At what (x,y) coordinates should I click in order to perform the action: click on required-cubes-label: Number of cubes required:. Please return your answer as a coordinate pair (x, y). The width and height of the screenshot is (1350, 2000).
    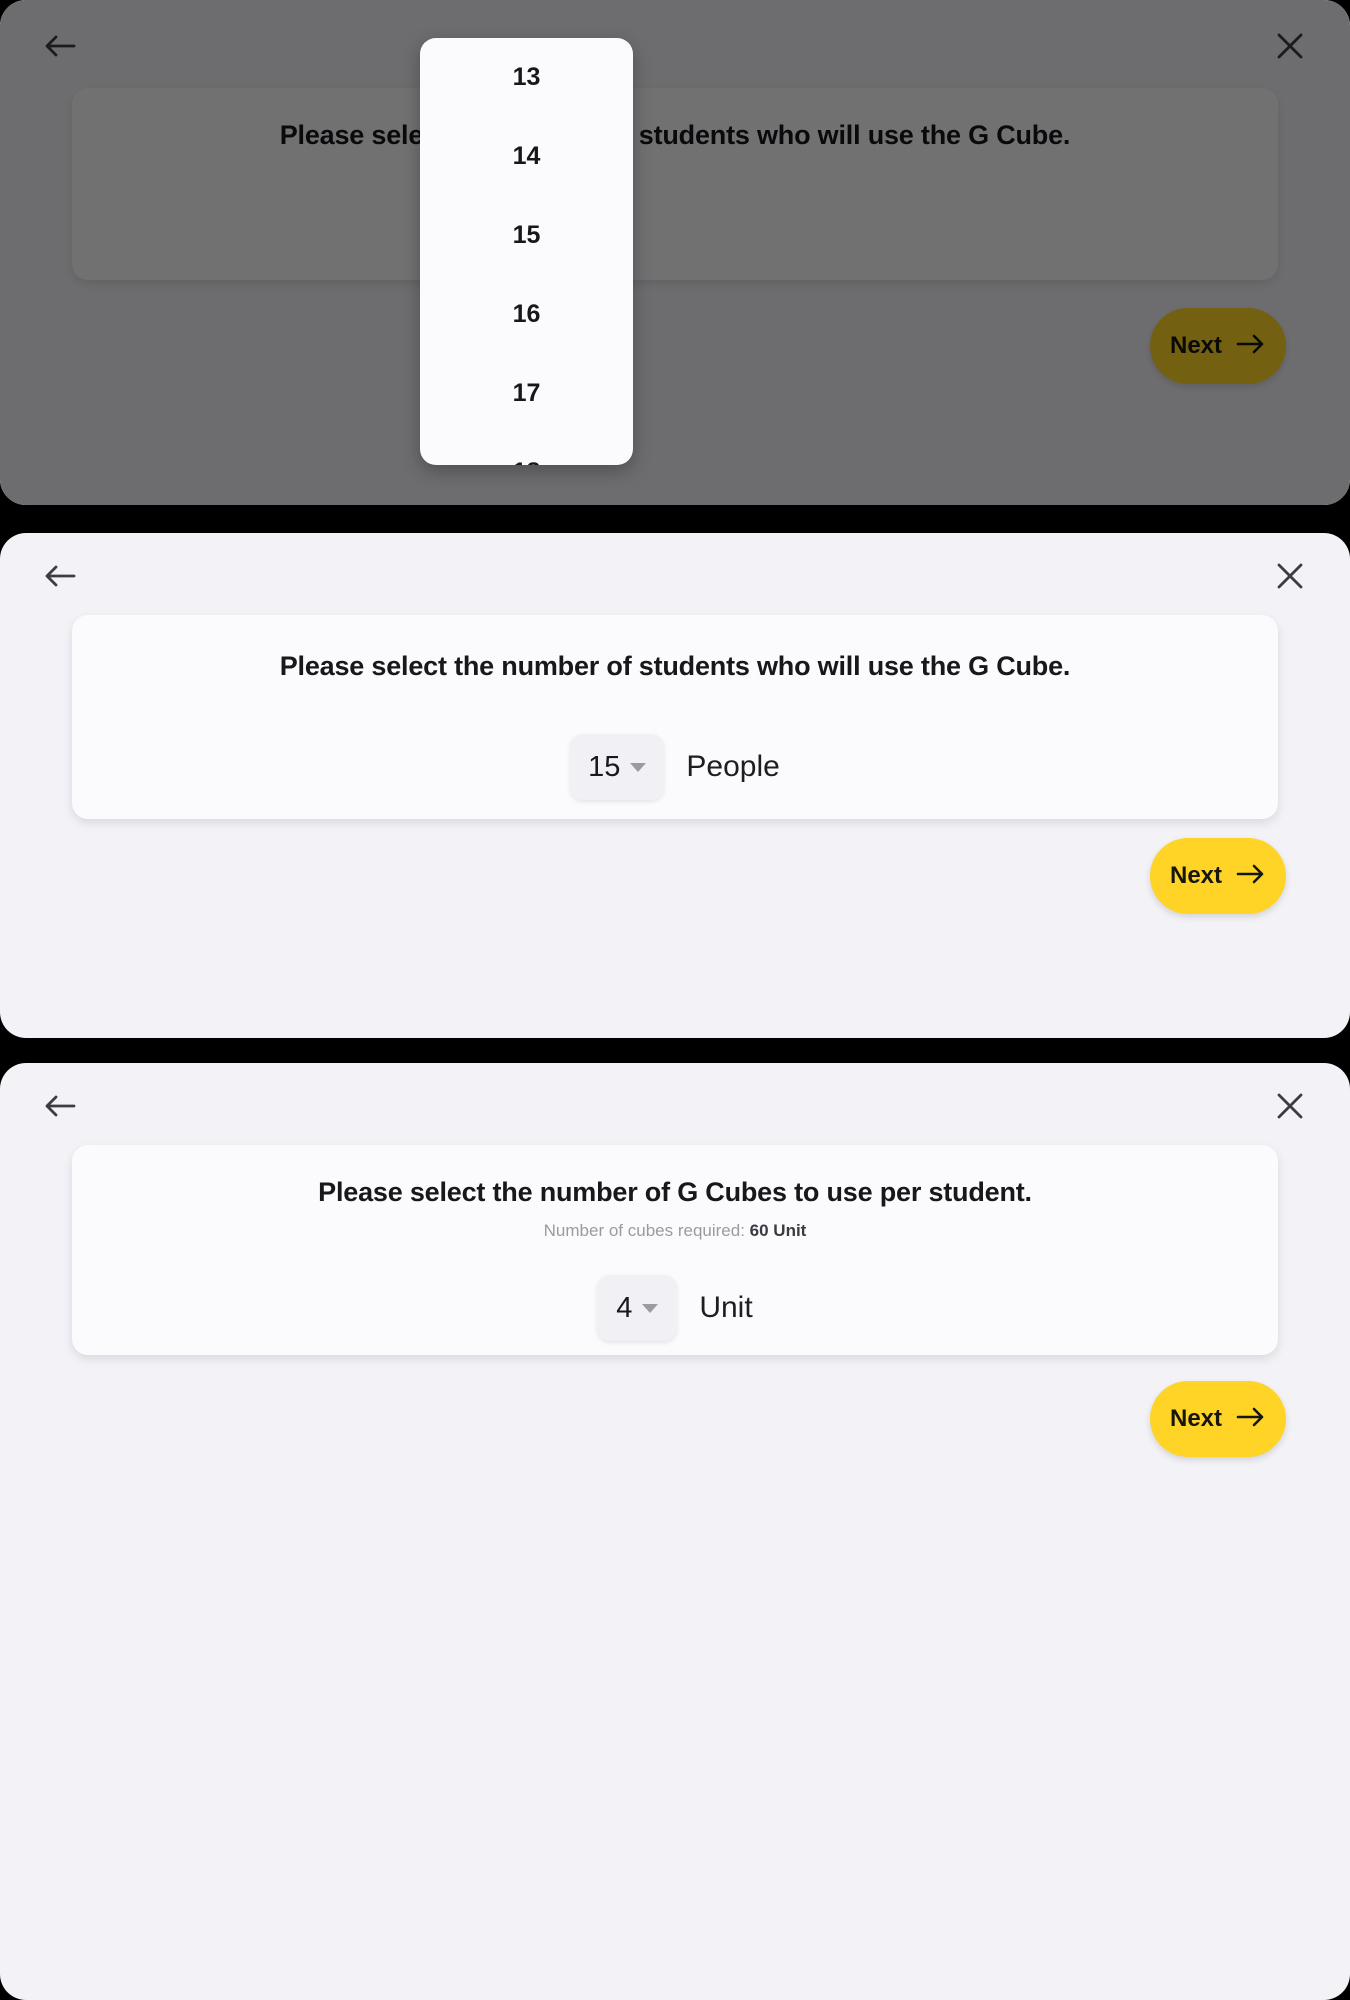
    Looking at the image, I should click on (646, 1230).